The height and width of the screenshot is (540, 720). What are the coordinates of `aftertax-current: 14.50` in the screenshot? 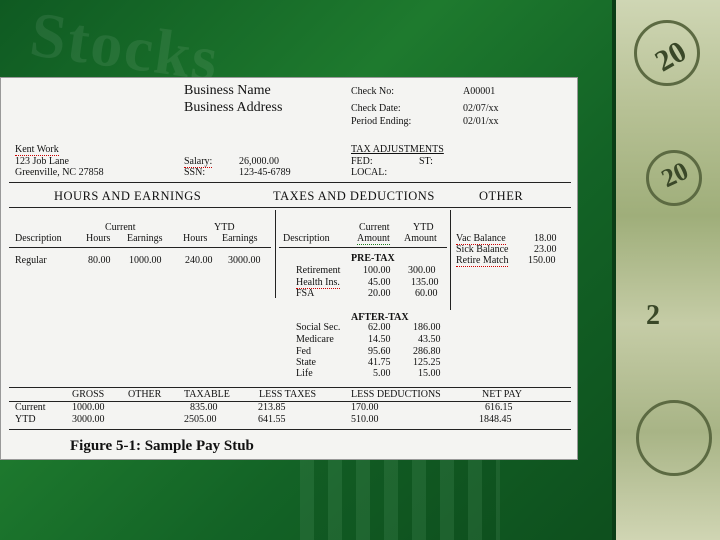 It's located at (379, 339).